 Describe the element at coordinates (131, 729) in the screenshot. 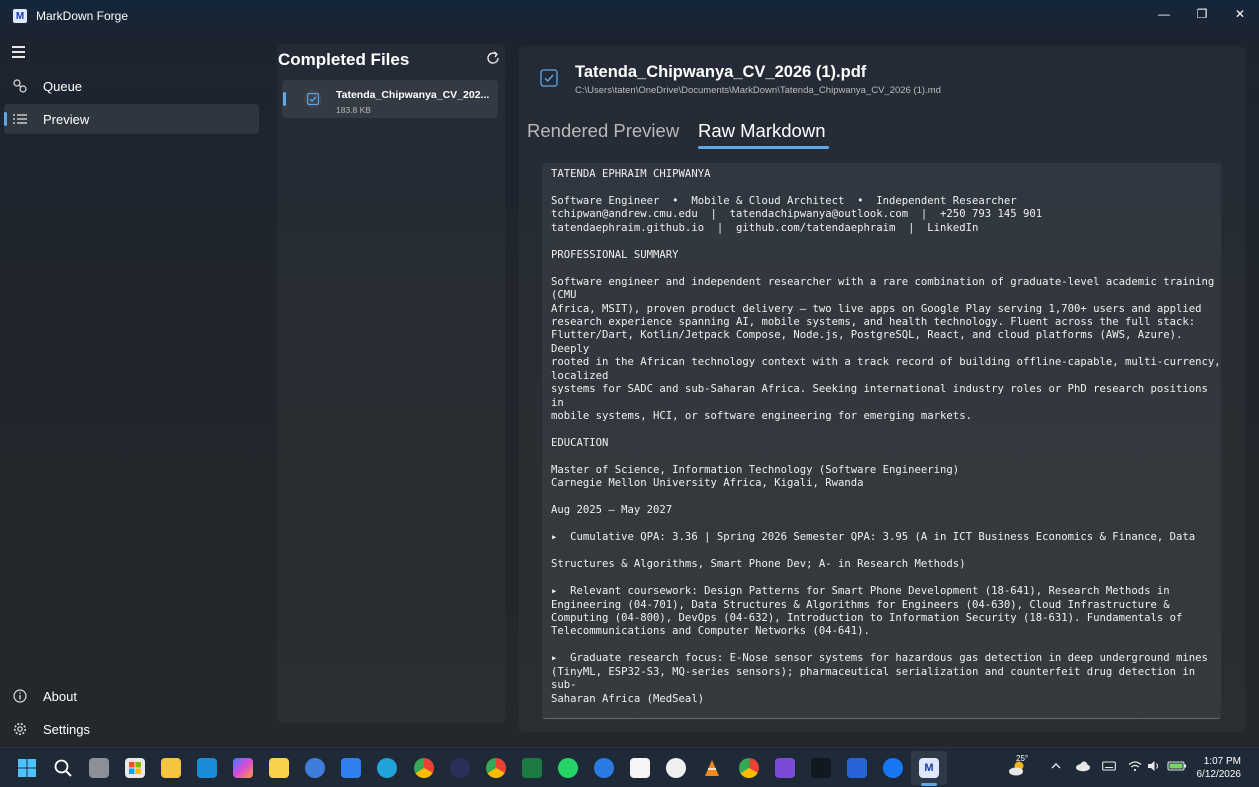

I see `sidebar-item-settings: Settings` at that location.